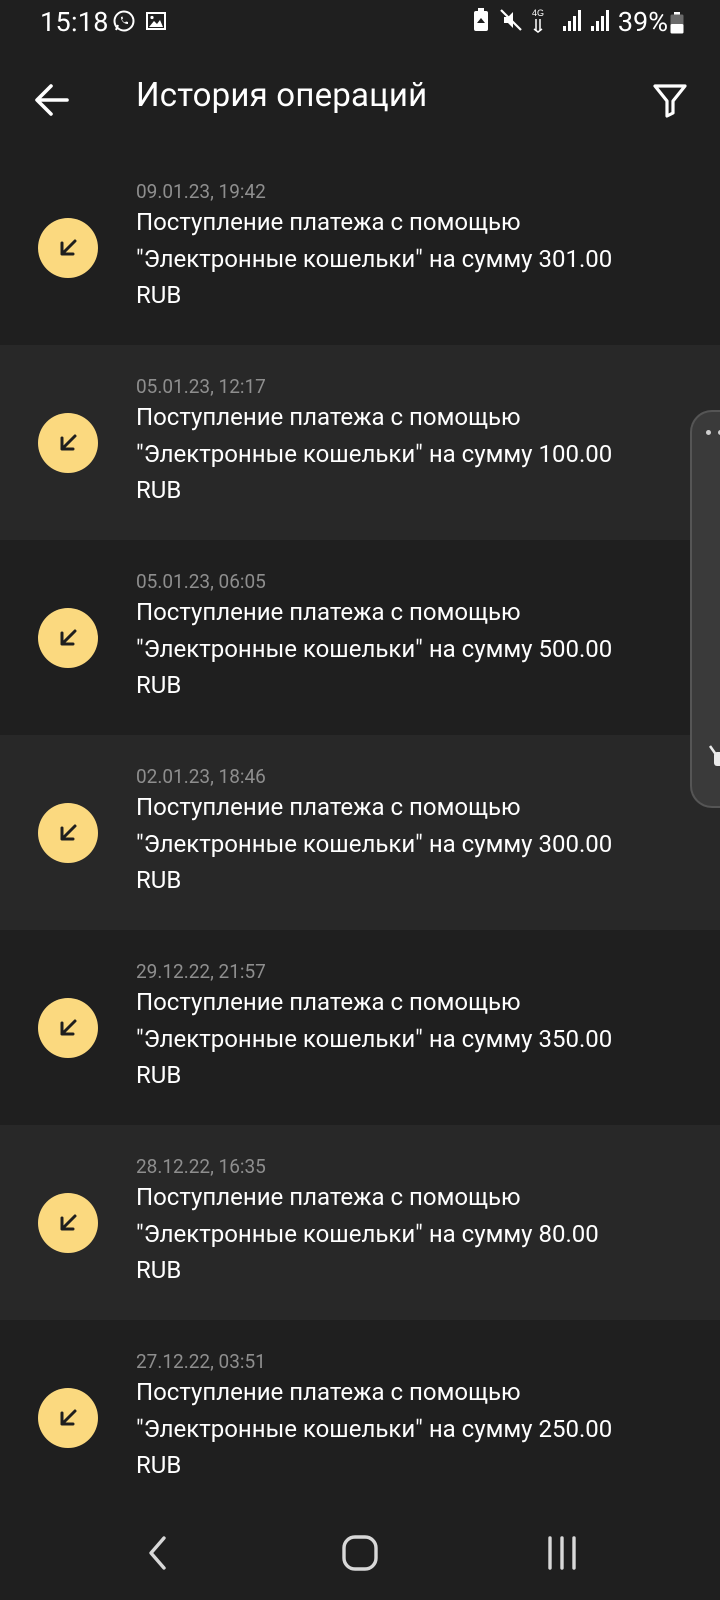 The width and height of the screenshot is (720, 1600). I want to click on image-icon, so click(156, 23).